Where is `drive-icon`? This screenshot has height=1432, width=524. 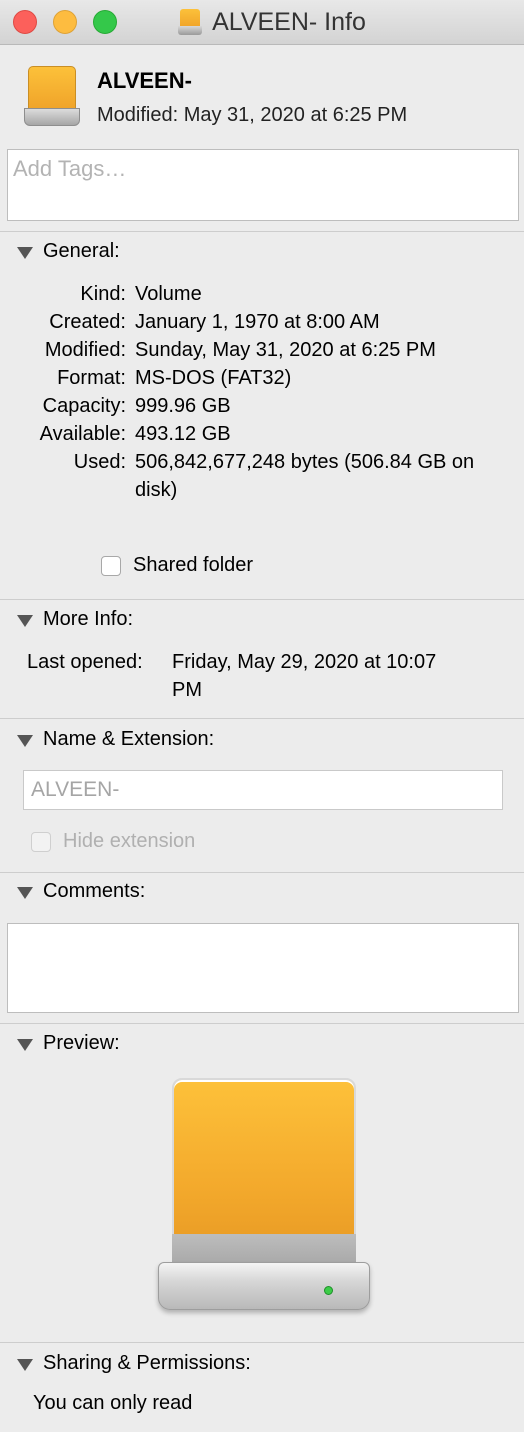
drive-icon is located at coordinates (190, 22).